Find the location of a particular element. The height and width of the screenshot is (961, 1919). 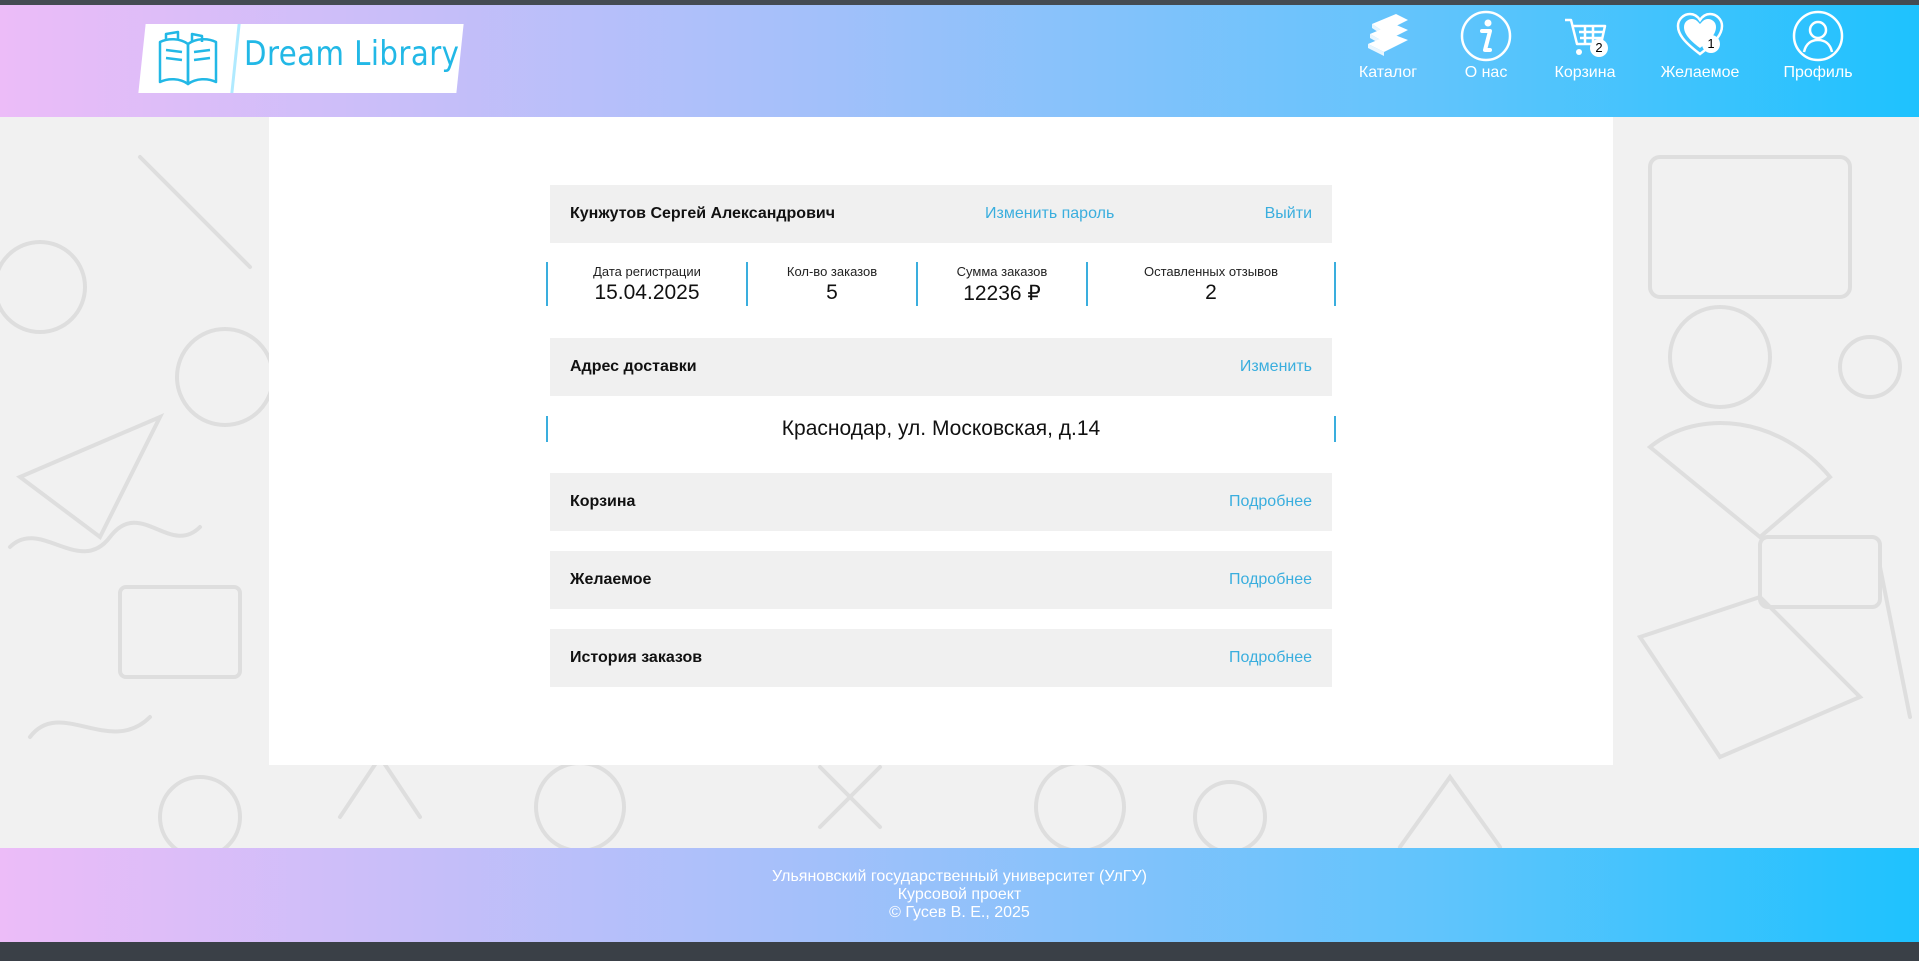

wishlist-section-card: Желаемое Подробнее is located at coordinates (941, 580).